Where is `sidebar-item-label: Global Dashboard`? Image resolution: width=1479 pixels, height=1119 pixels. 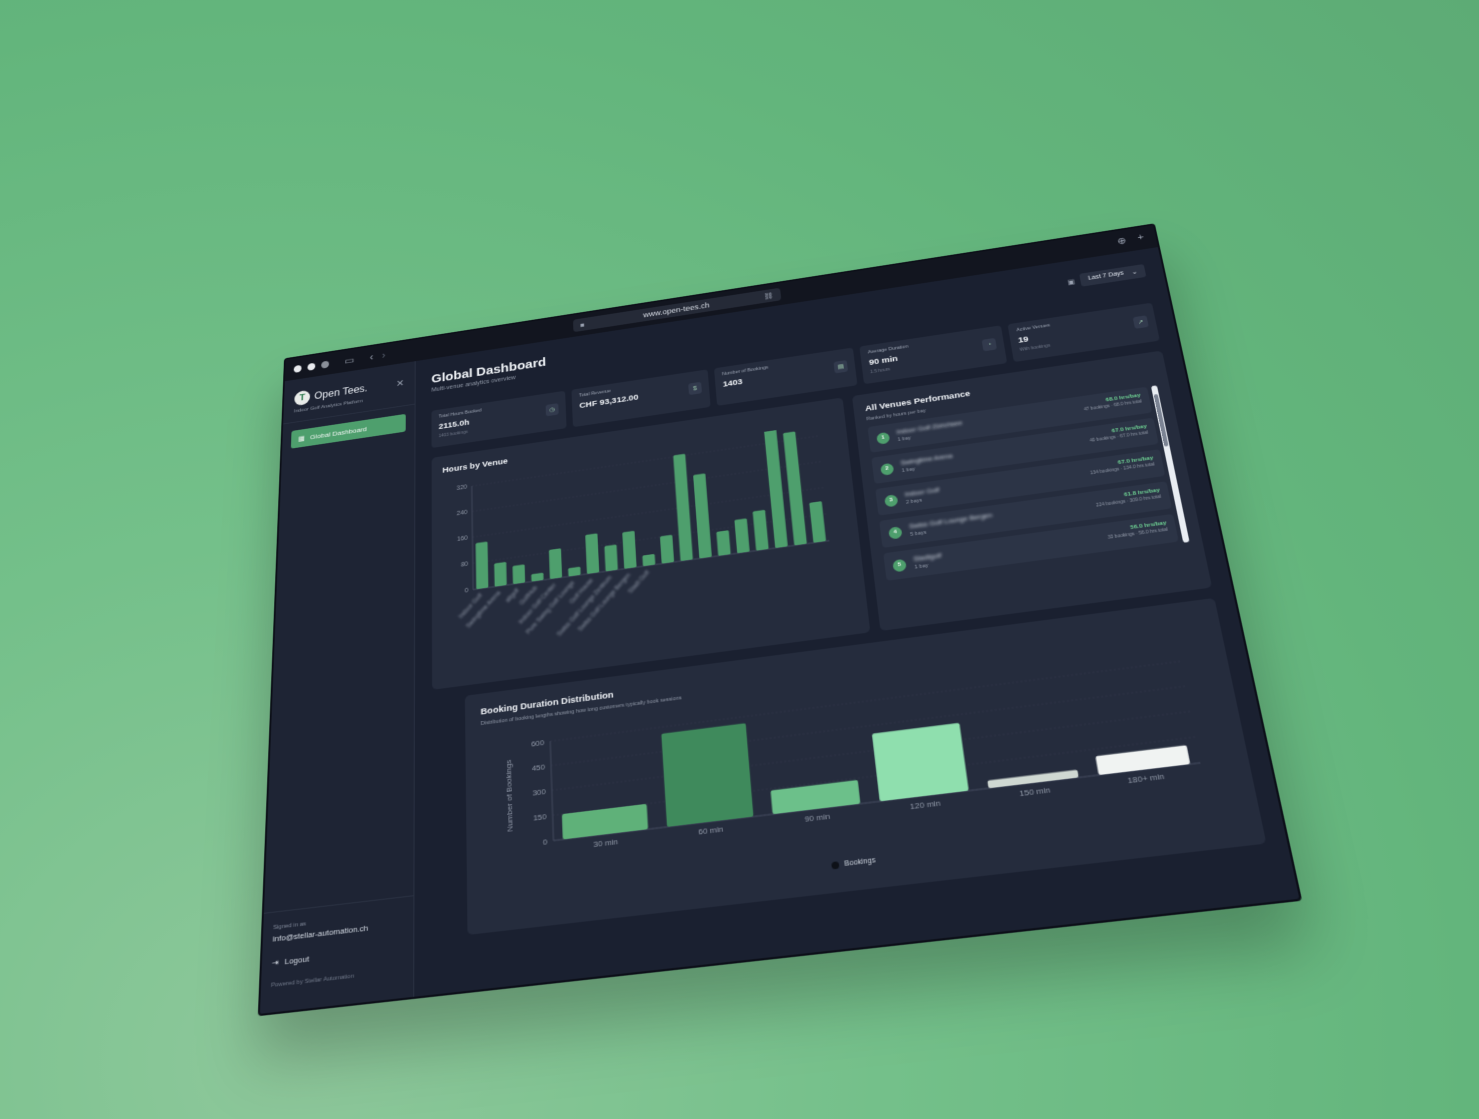 sidebar-item-label: Global Dashboard is located at coordinates (338, 432).